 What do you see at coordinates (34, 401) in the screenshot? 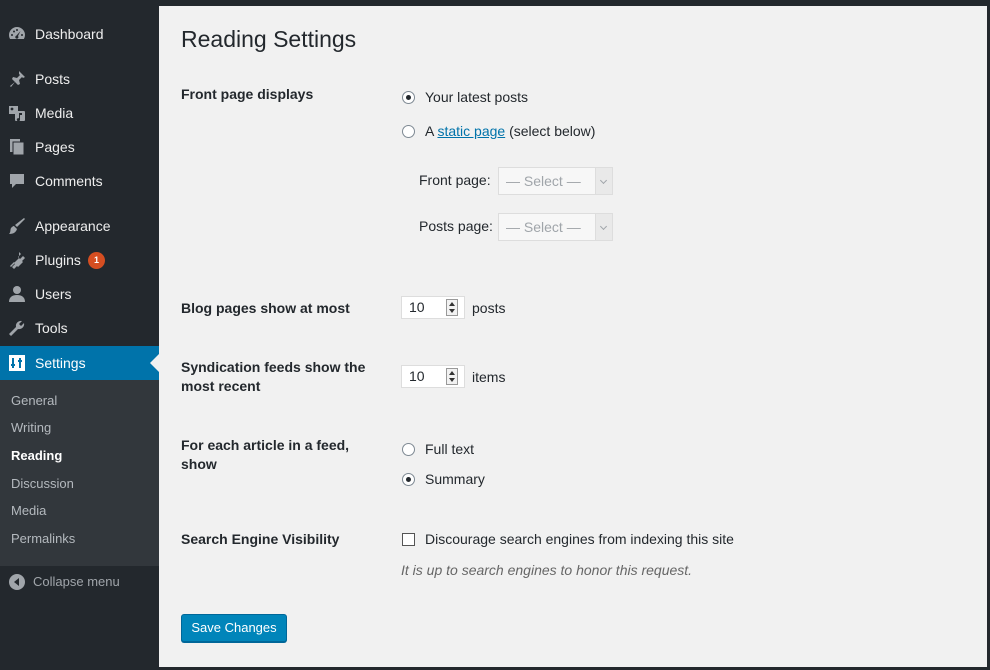
I see `submenu-item-general: General` at bounding box center [34, 401].